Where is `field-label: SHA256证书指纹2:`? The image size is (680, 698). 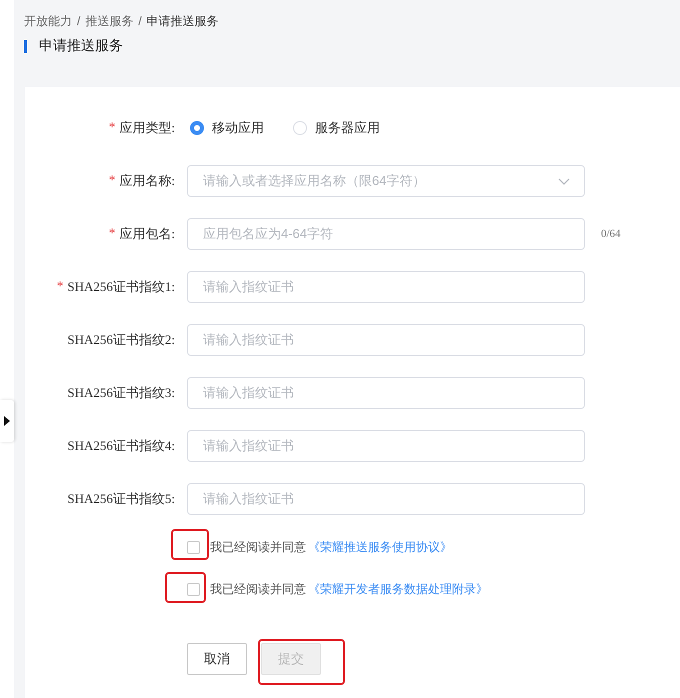 field-label: SHA256证书指纹2: is located at coordinates (121, 340).